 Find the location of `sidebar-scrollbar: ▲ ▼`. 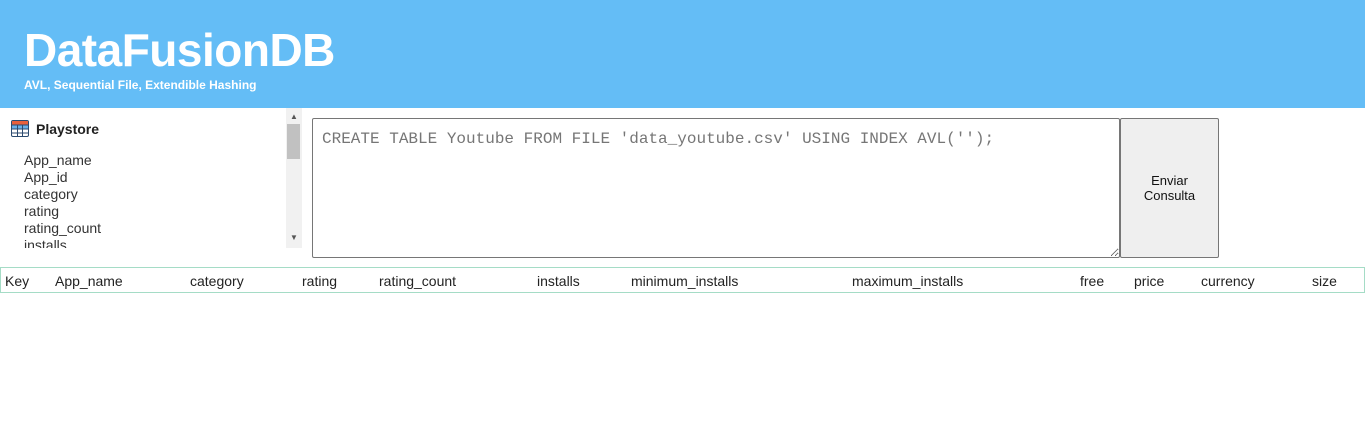

sidebar-scrollbar: ▲ ▼ is located at coordinates (294, 178).